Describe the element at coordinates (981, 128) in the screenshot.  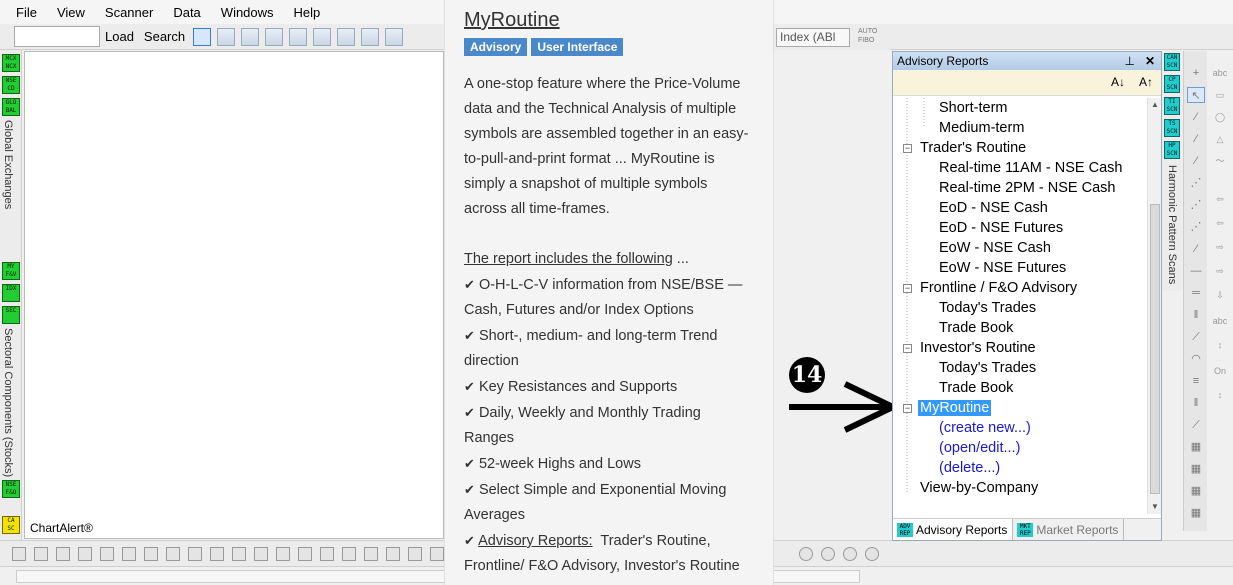
I see `tree-node-medium-term: Medium-term` at that location.